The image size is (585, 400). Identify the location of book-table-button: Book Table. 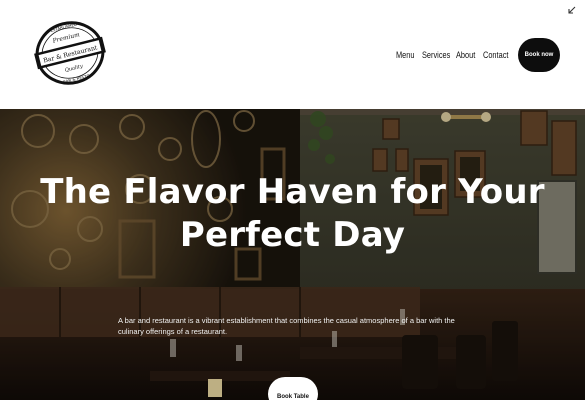
(293, 388).